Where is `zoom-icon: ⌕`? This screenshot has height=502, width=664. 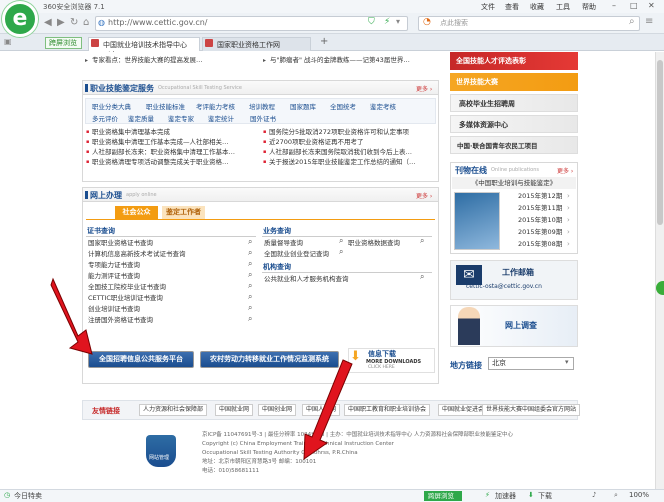 zoom-icon: ⌕ is located at coordinates (616, 495).